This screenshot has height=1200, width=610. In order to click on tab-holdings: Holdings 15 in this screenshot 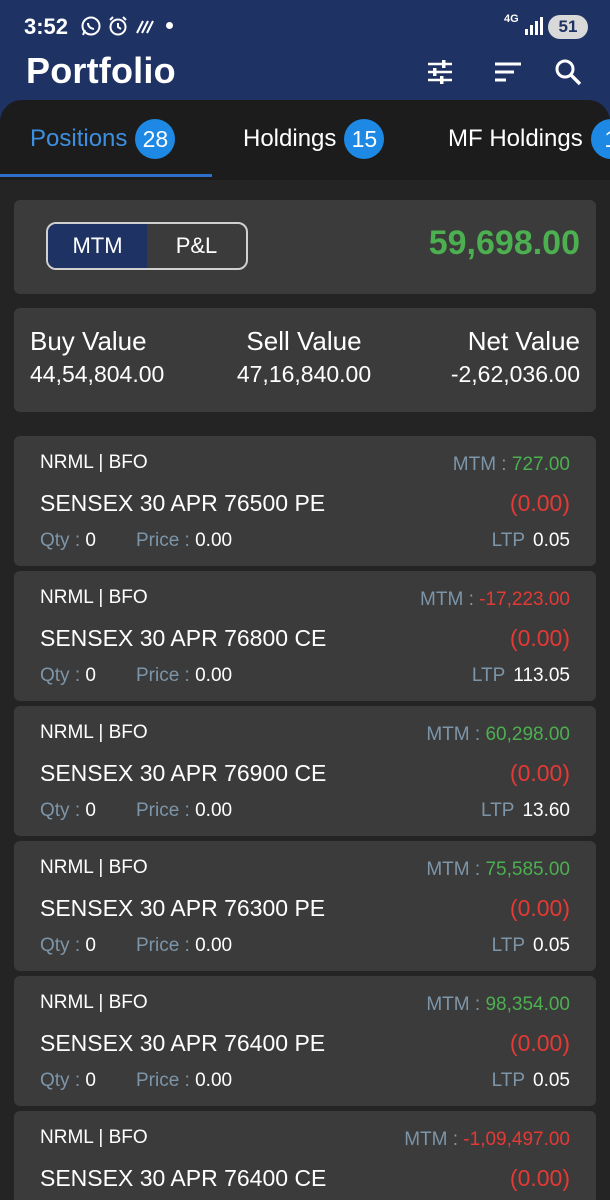, I will do `click(314, 139)`.